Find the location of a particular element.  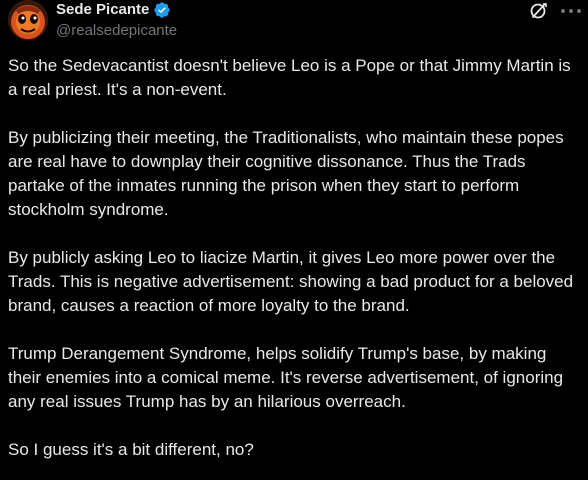

verified-badge-icon is located at coordinates (162, 10).